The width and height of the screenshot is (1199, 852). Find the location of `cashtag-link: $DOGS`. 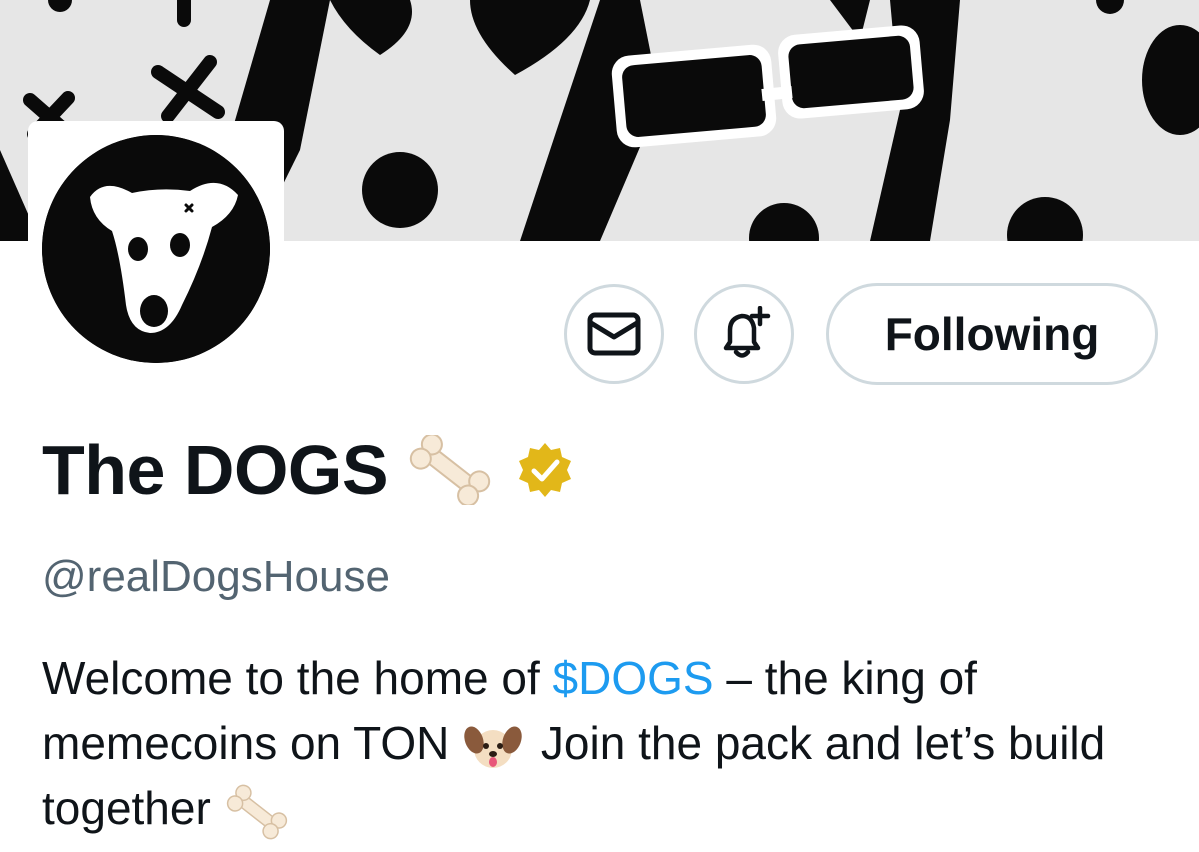

cashtag-link: $DOGS is located at coordinates (633, 678).